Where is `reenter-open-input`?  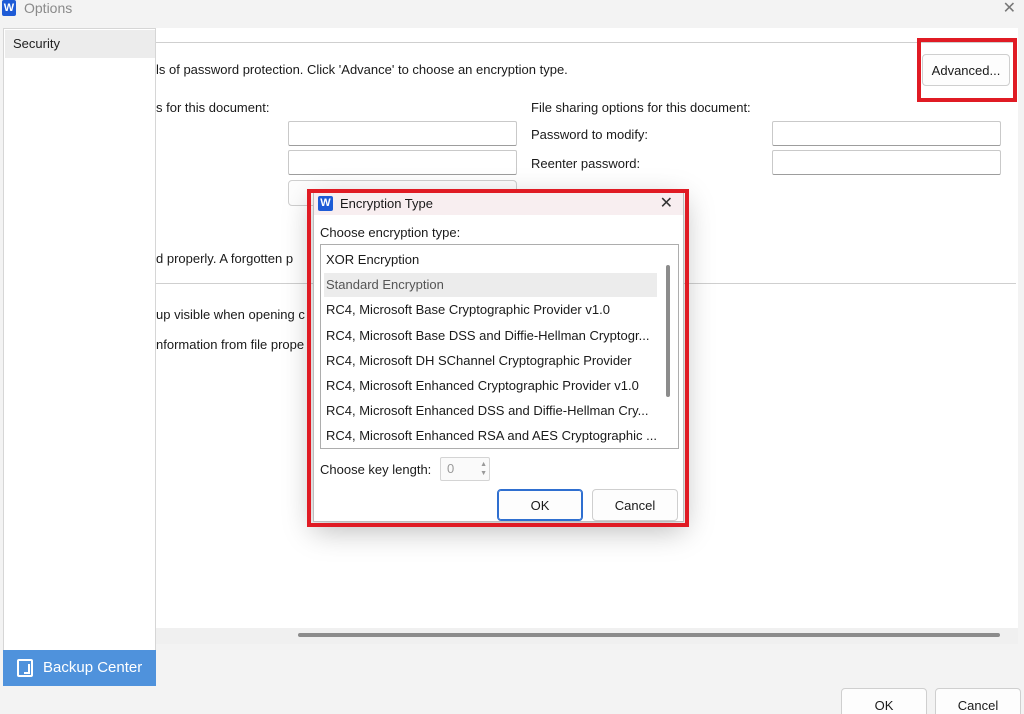
reenter-open-input is located at coordinates (402, 162).